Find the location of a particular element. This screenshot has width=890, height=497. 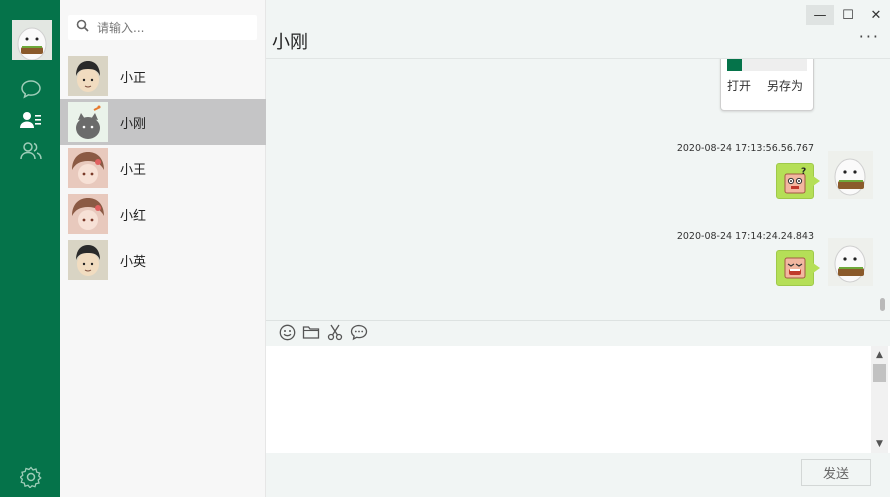

message-scrollbar is located at coordinates (882, 304).